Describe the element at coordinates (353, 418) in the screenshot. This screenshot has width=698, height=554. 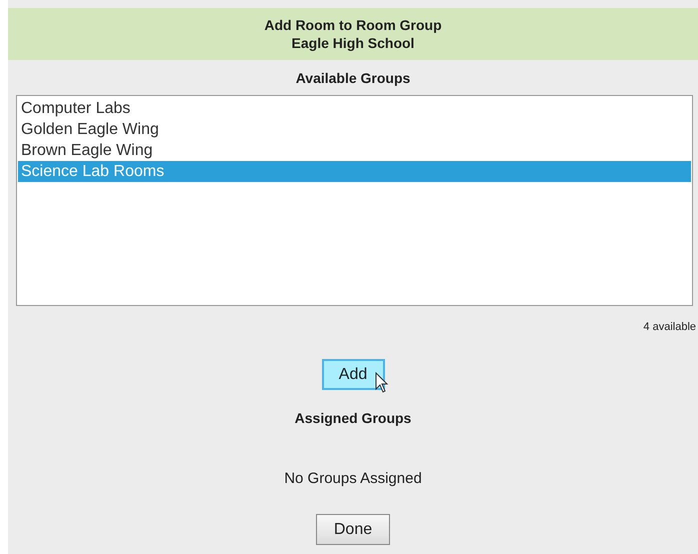
I see `section-heading: Assigned Groups` at that location.